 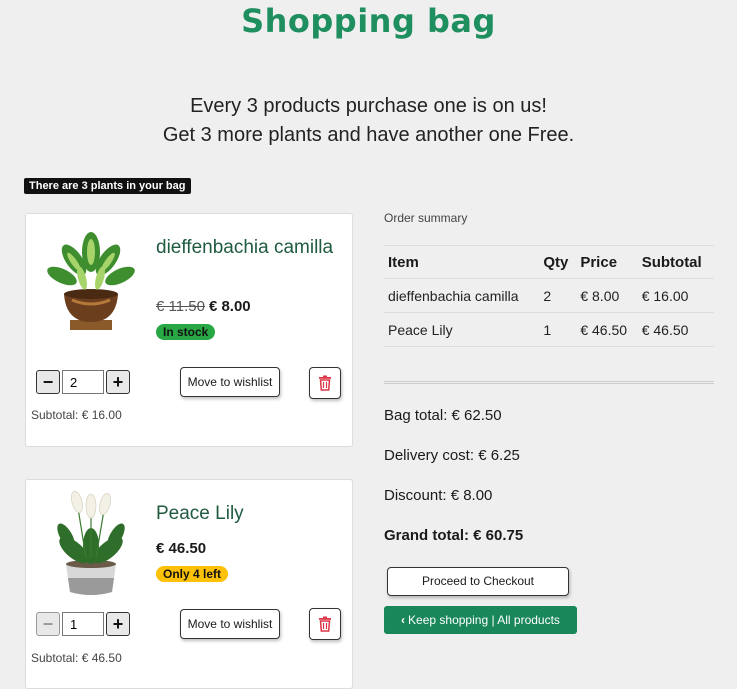 I want to click on product-name: Peace Lily, so click(x=251, y=514).